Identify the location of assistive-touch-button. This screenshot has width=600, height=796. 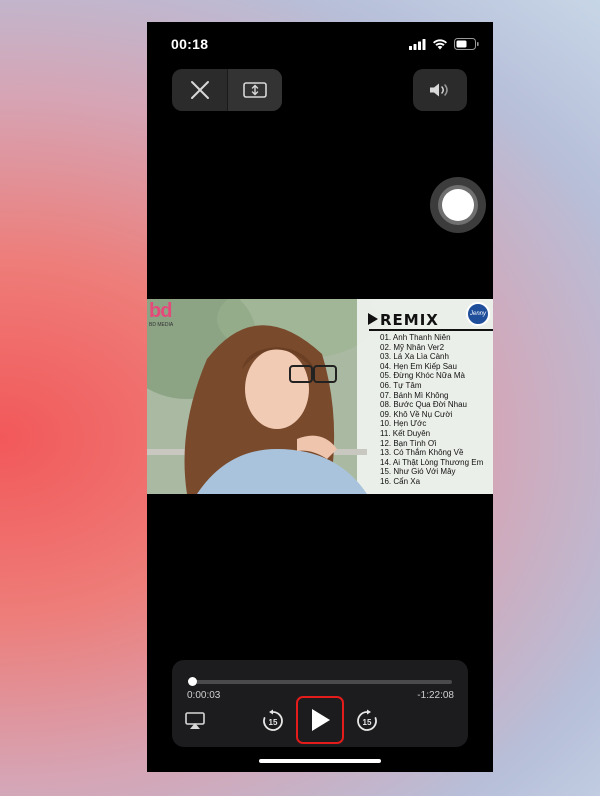
(458, 205).